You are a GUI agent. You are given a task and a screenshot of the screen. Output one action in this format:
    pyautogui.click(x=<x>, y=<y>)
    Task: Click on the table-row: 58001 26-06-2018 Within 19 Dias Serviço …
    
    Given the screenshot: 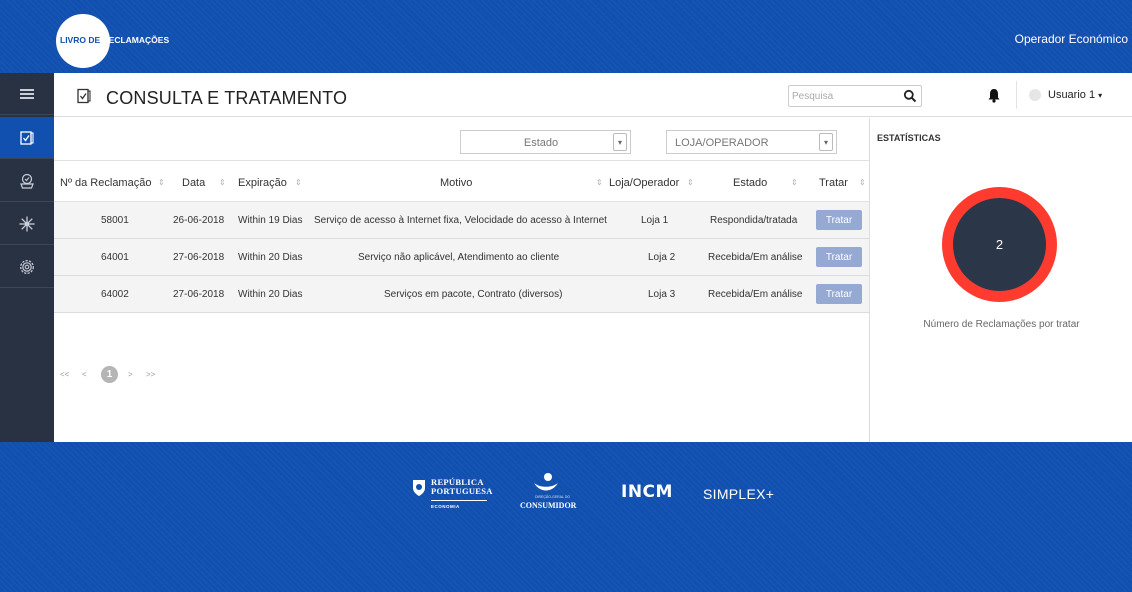 What is the action you would take?
    pyautogui.click(x=461, y=220)
    